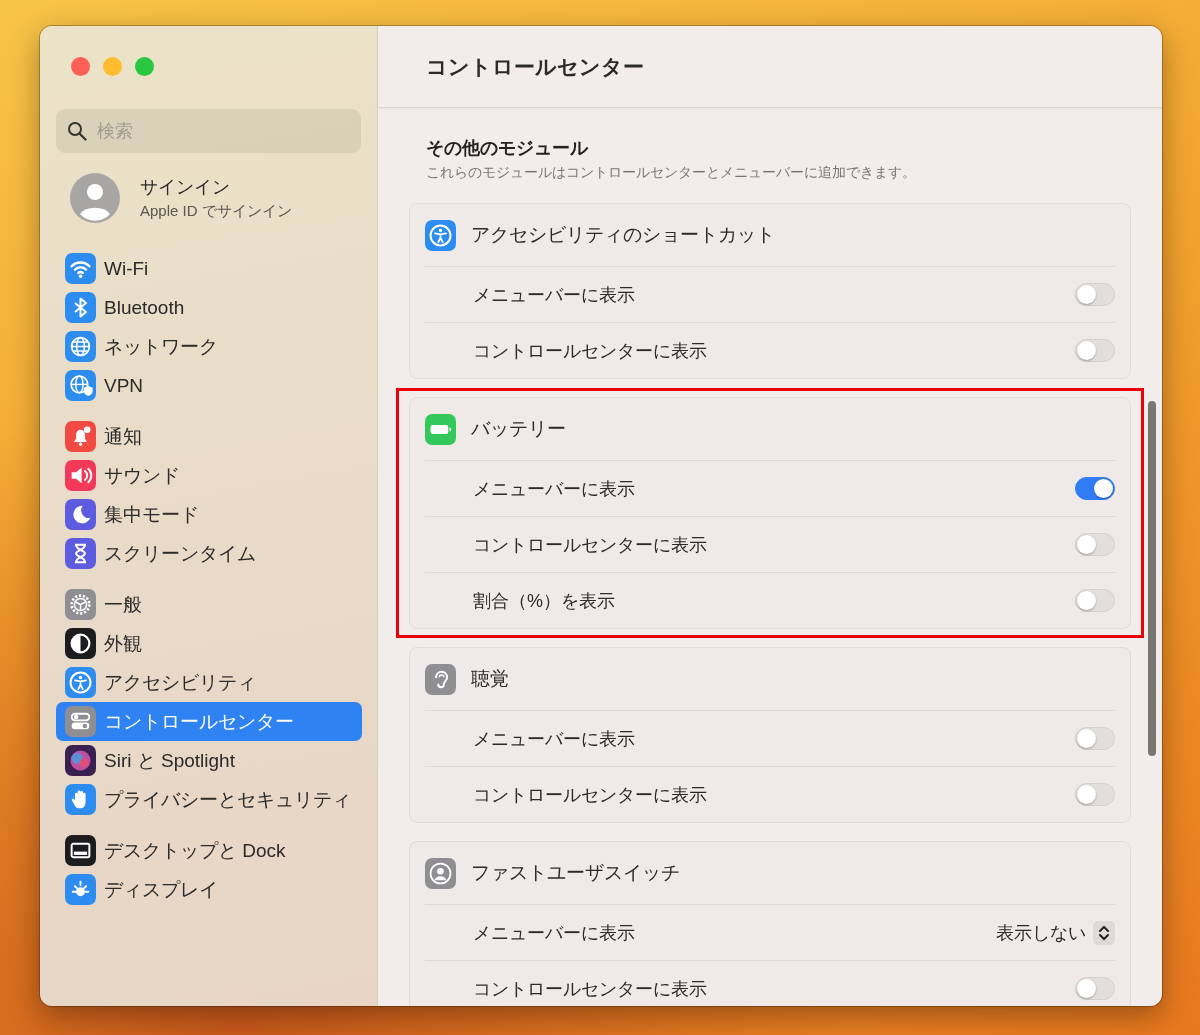  I want to click on sidebar-item: ネットワーク, so click(209, 346).